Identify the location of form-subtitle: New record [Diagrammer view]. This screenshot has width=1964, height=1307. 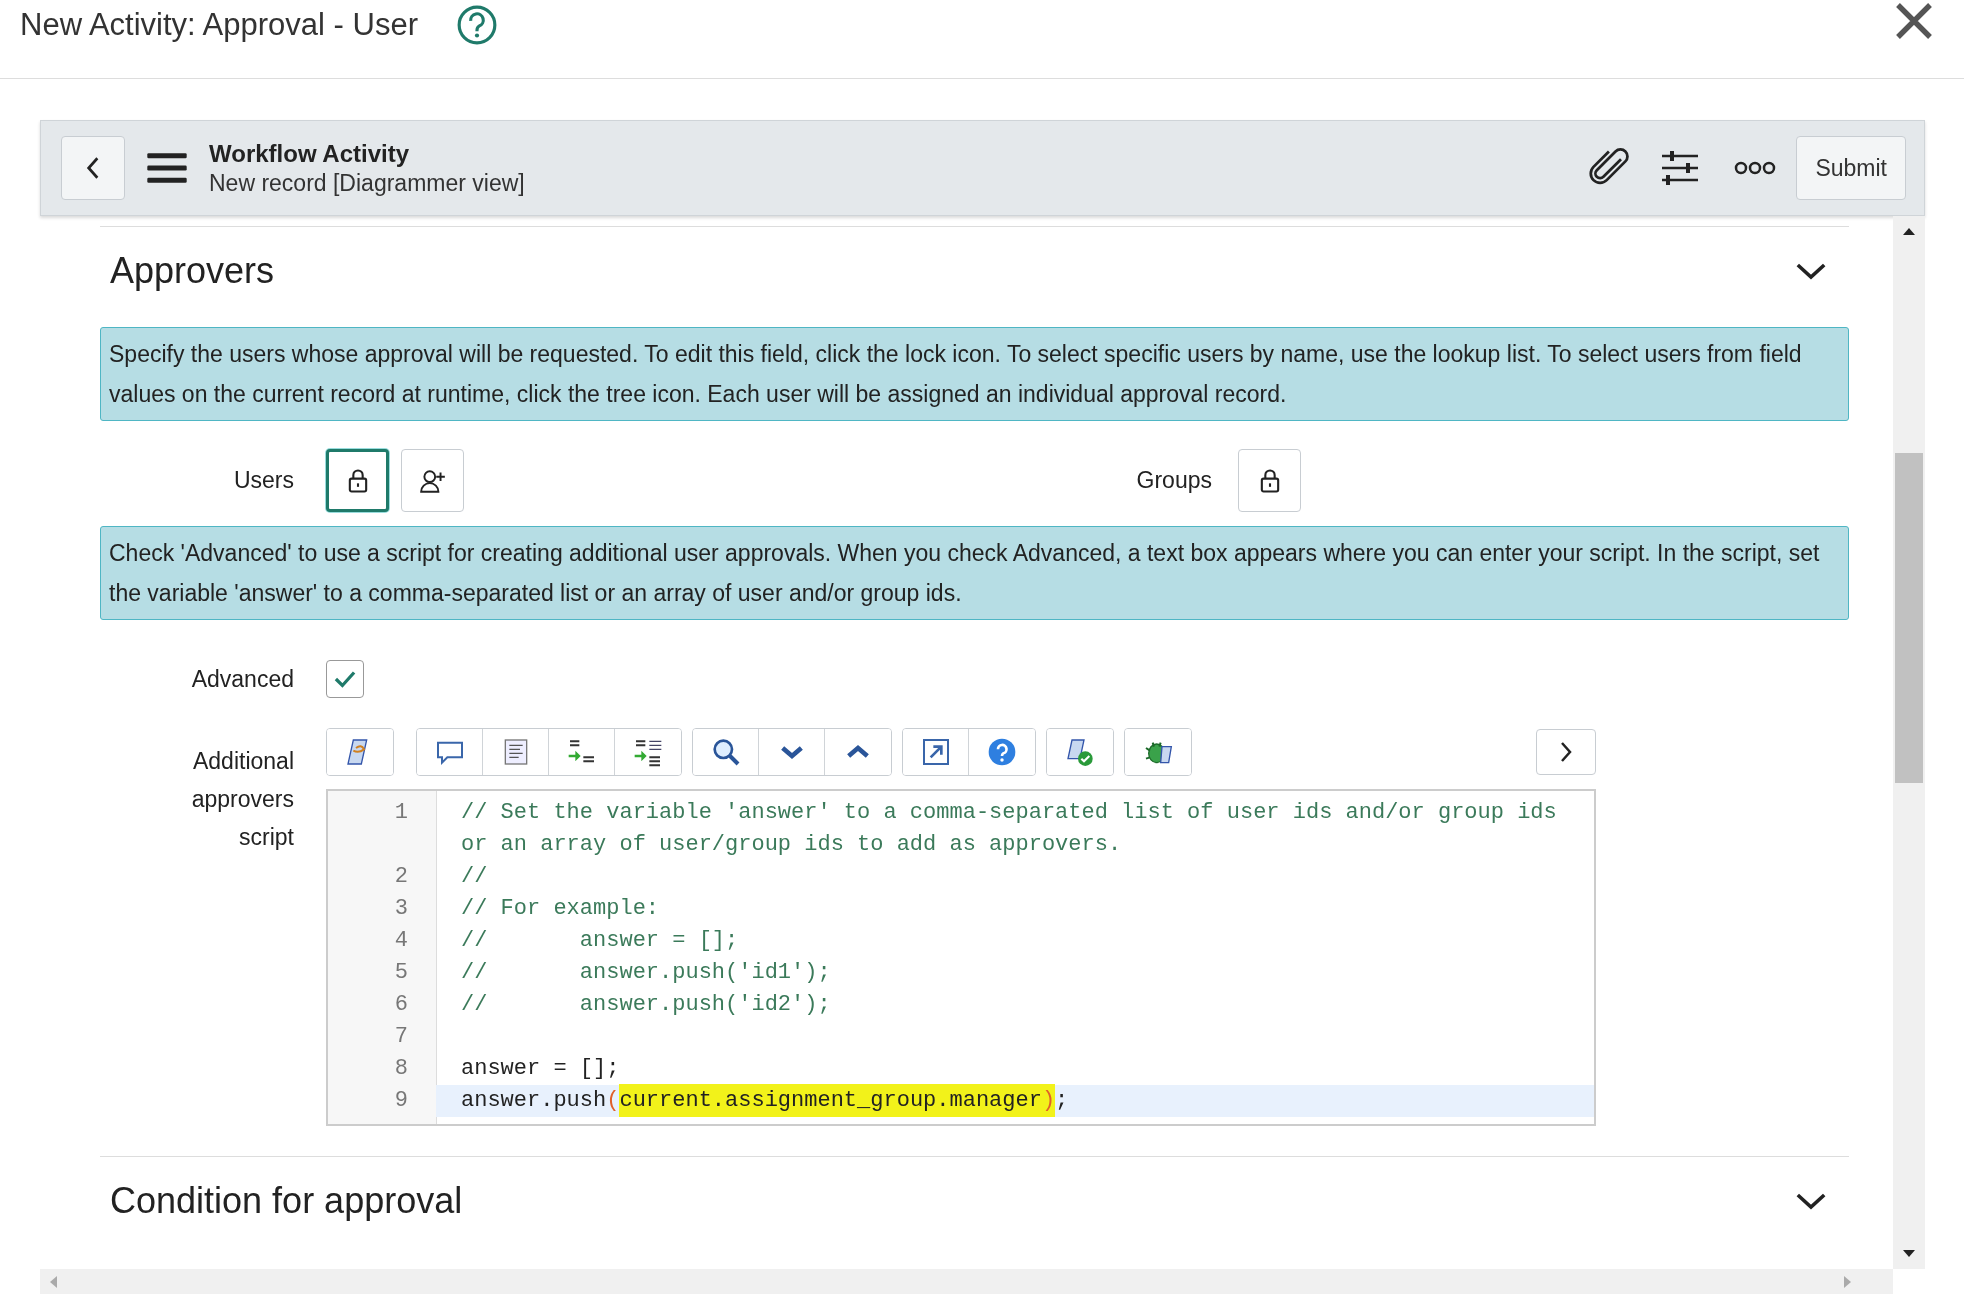
(367, 183).